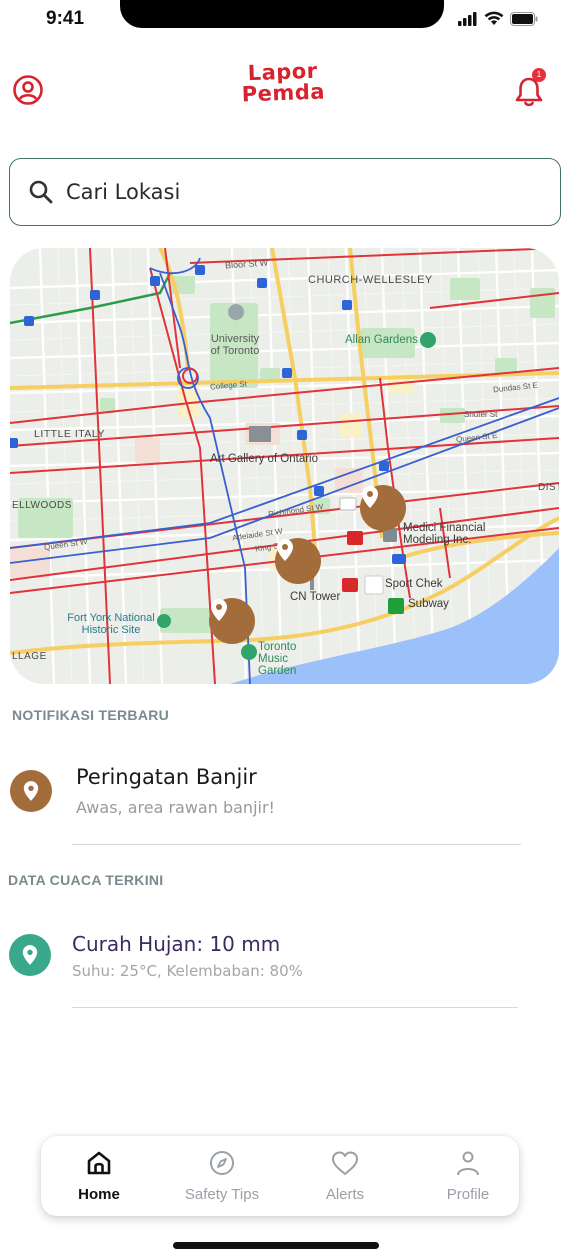  What do you see at coordinates (65, 18) in the screenshot?
I see `status-time: 9:41` at bounding box center [65, 18].